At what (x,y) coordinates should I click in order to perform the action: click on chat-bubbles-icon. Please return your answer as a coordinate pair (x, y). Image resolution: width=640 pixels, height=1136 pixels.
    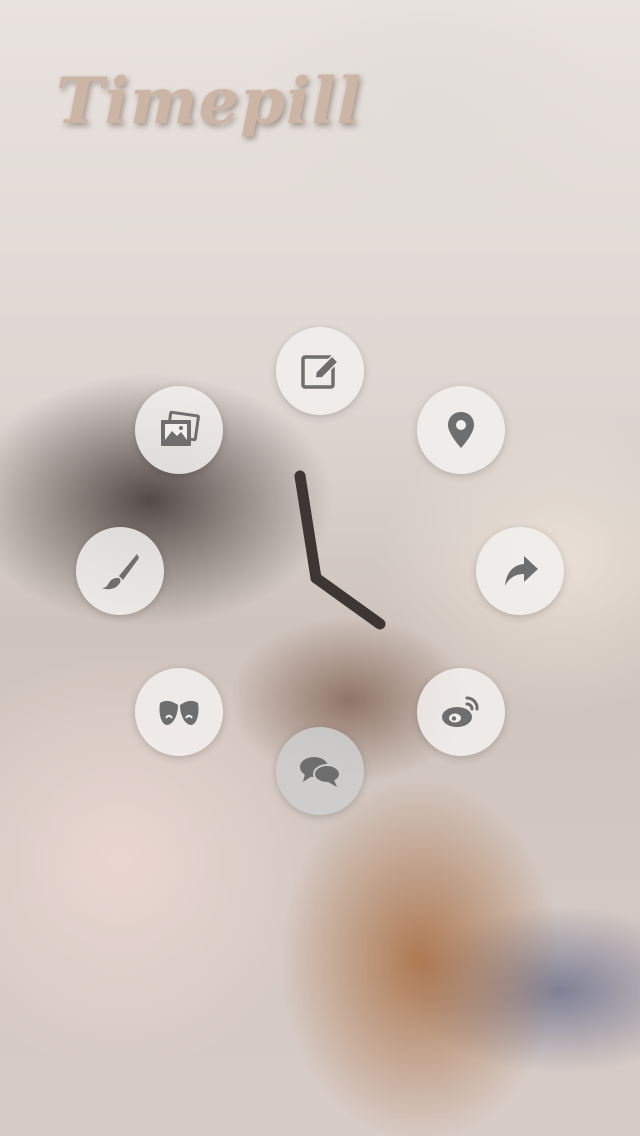
    Looking at the image, I should click on (320, 772).